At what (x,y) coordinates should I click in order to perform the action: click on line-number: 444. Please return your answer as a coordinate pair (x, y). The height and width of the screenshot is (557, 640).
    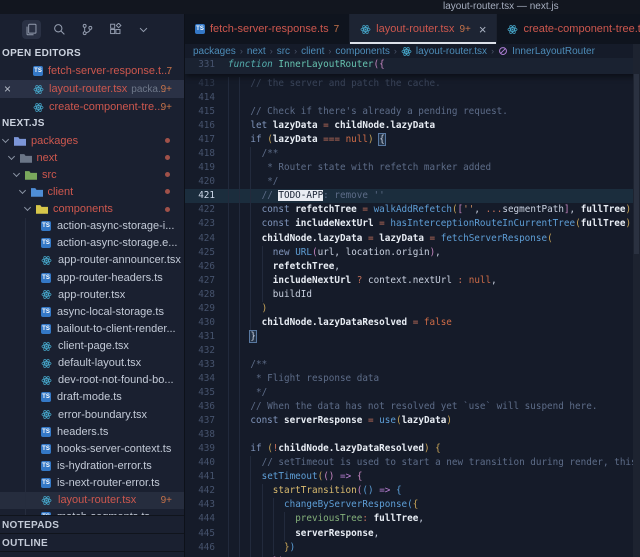
    Looking at the image, I should click on (206, 519).